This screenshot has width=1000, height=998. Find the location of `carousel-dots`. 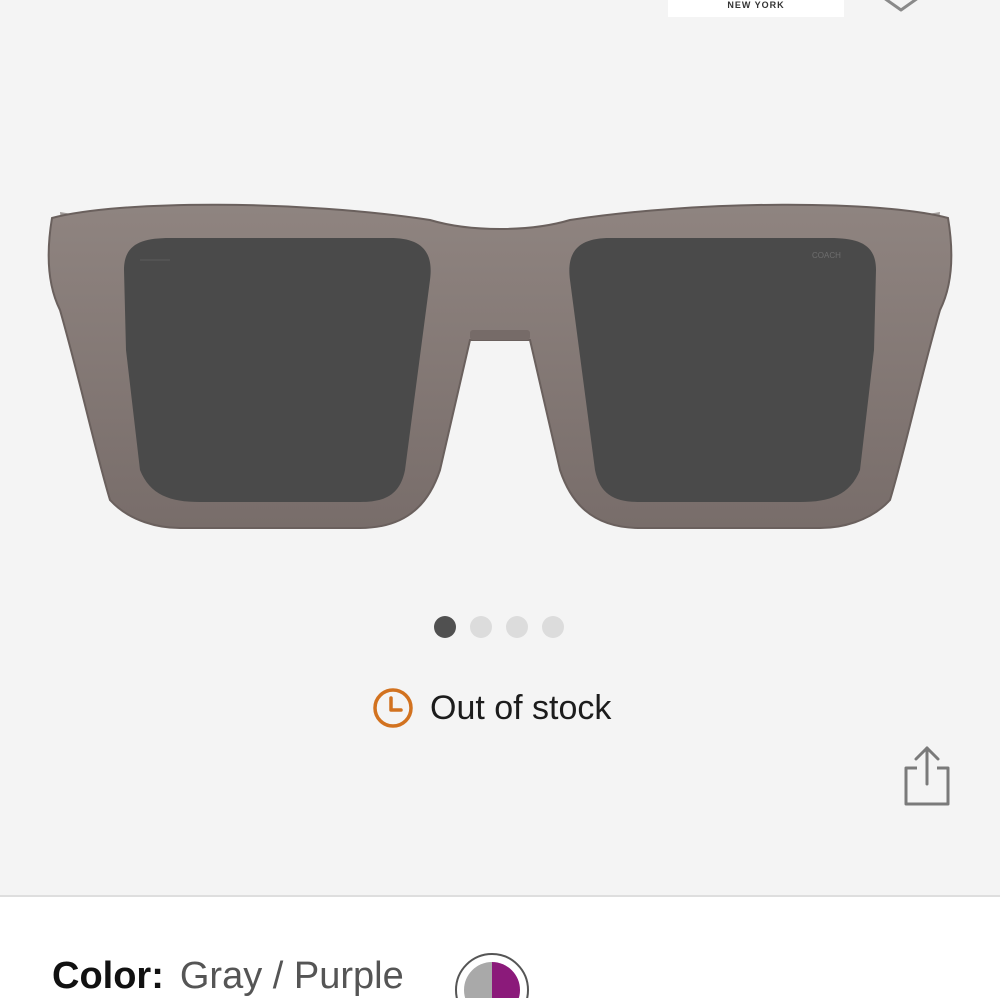

carousel-dots is located at coordinates (499, 627).